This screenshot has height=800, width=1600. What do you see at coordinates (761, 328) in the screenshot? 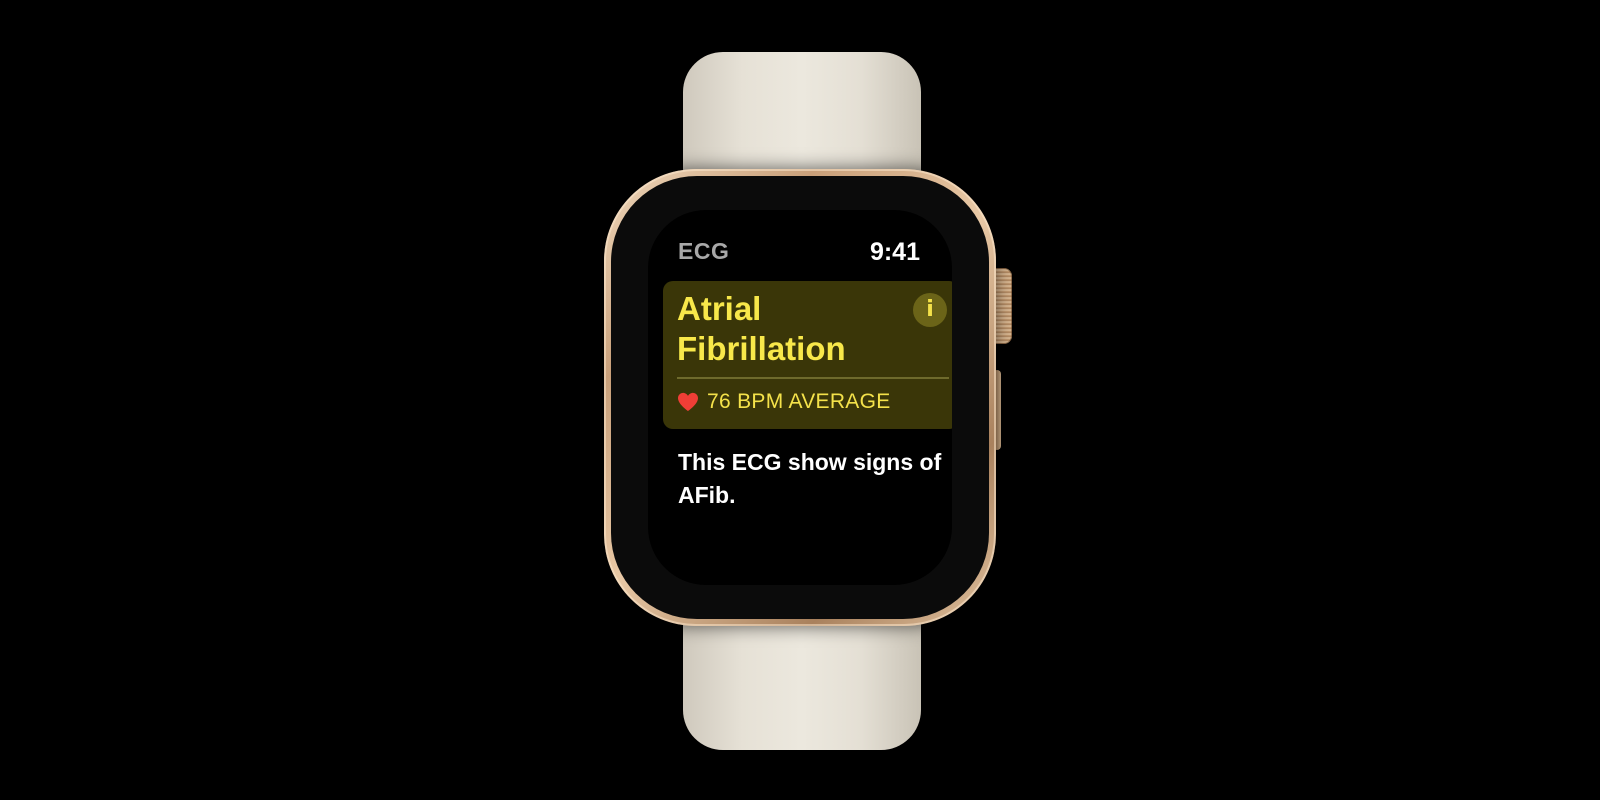
I see `result-title: Atrial Fibrillation` at bounding box center [761, 328].